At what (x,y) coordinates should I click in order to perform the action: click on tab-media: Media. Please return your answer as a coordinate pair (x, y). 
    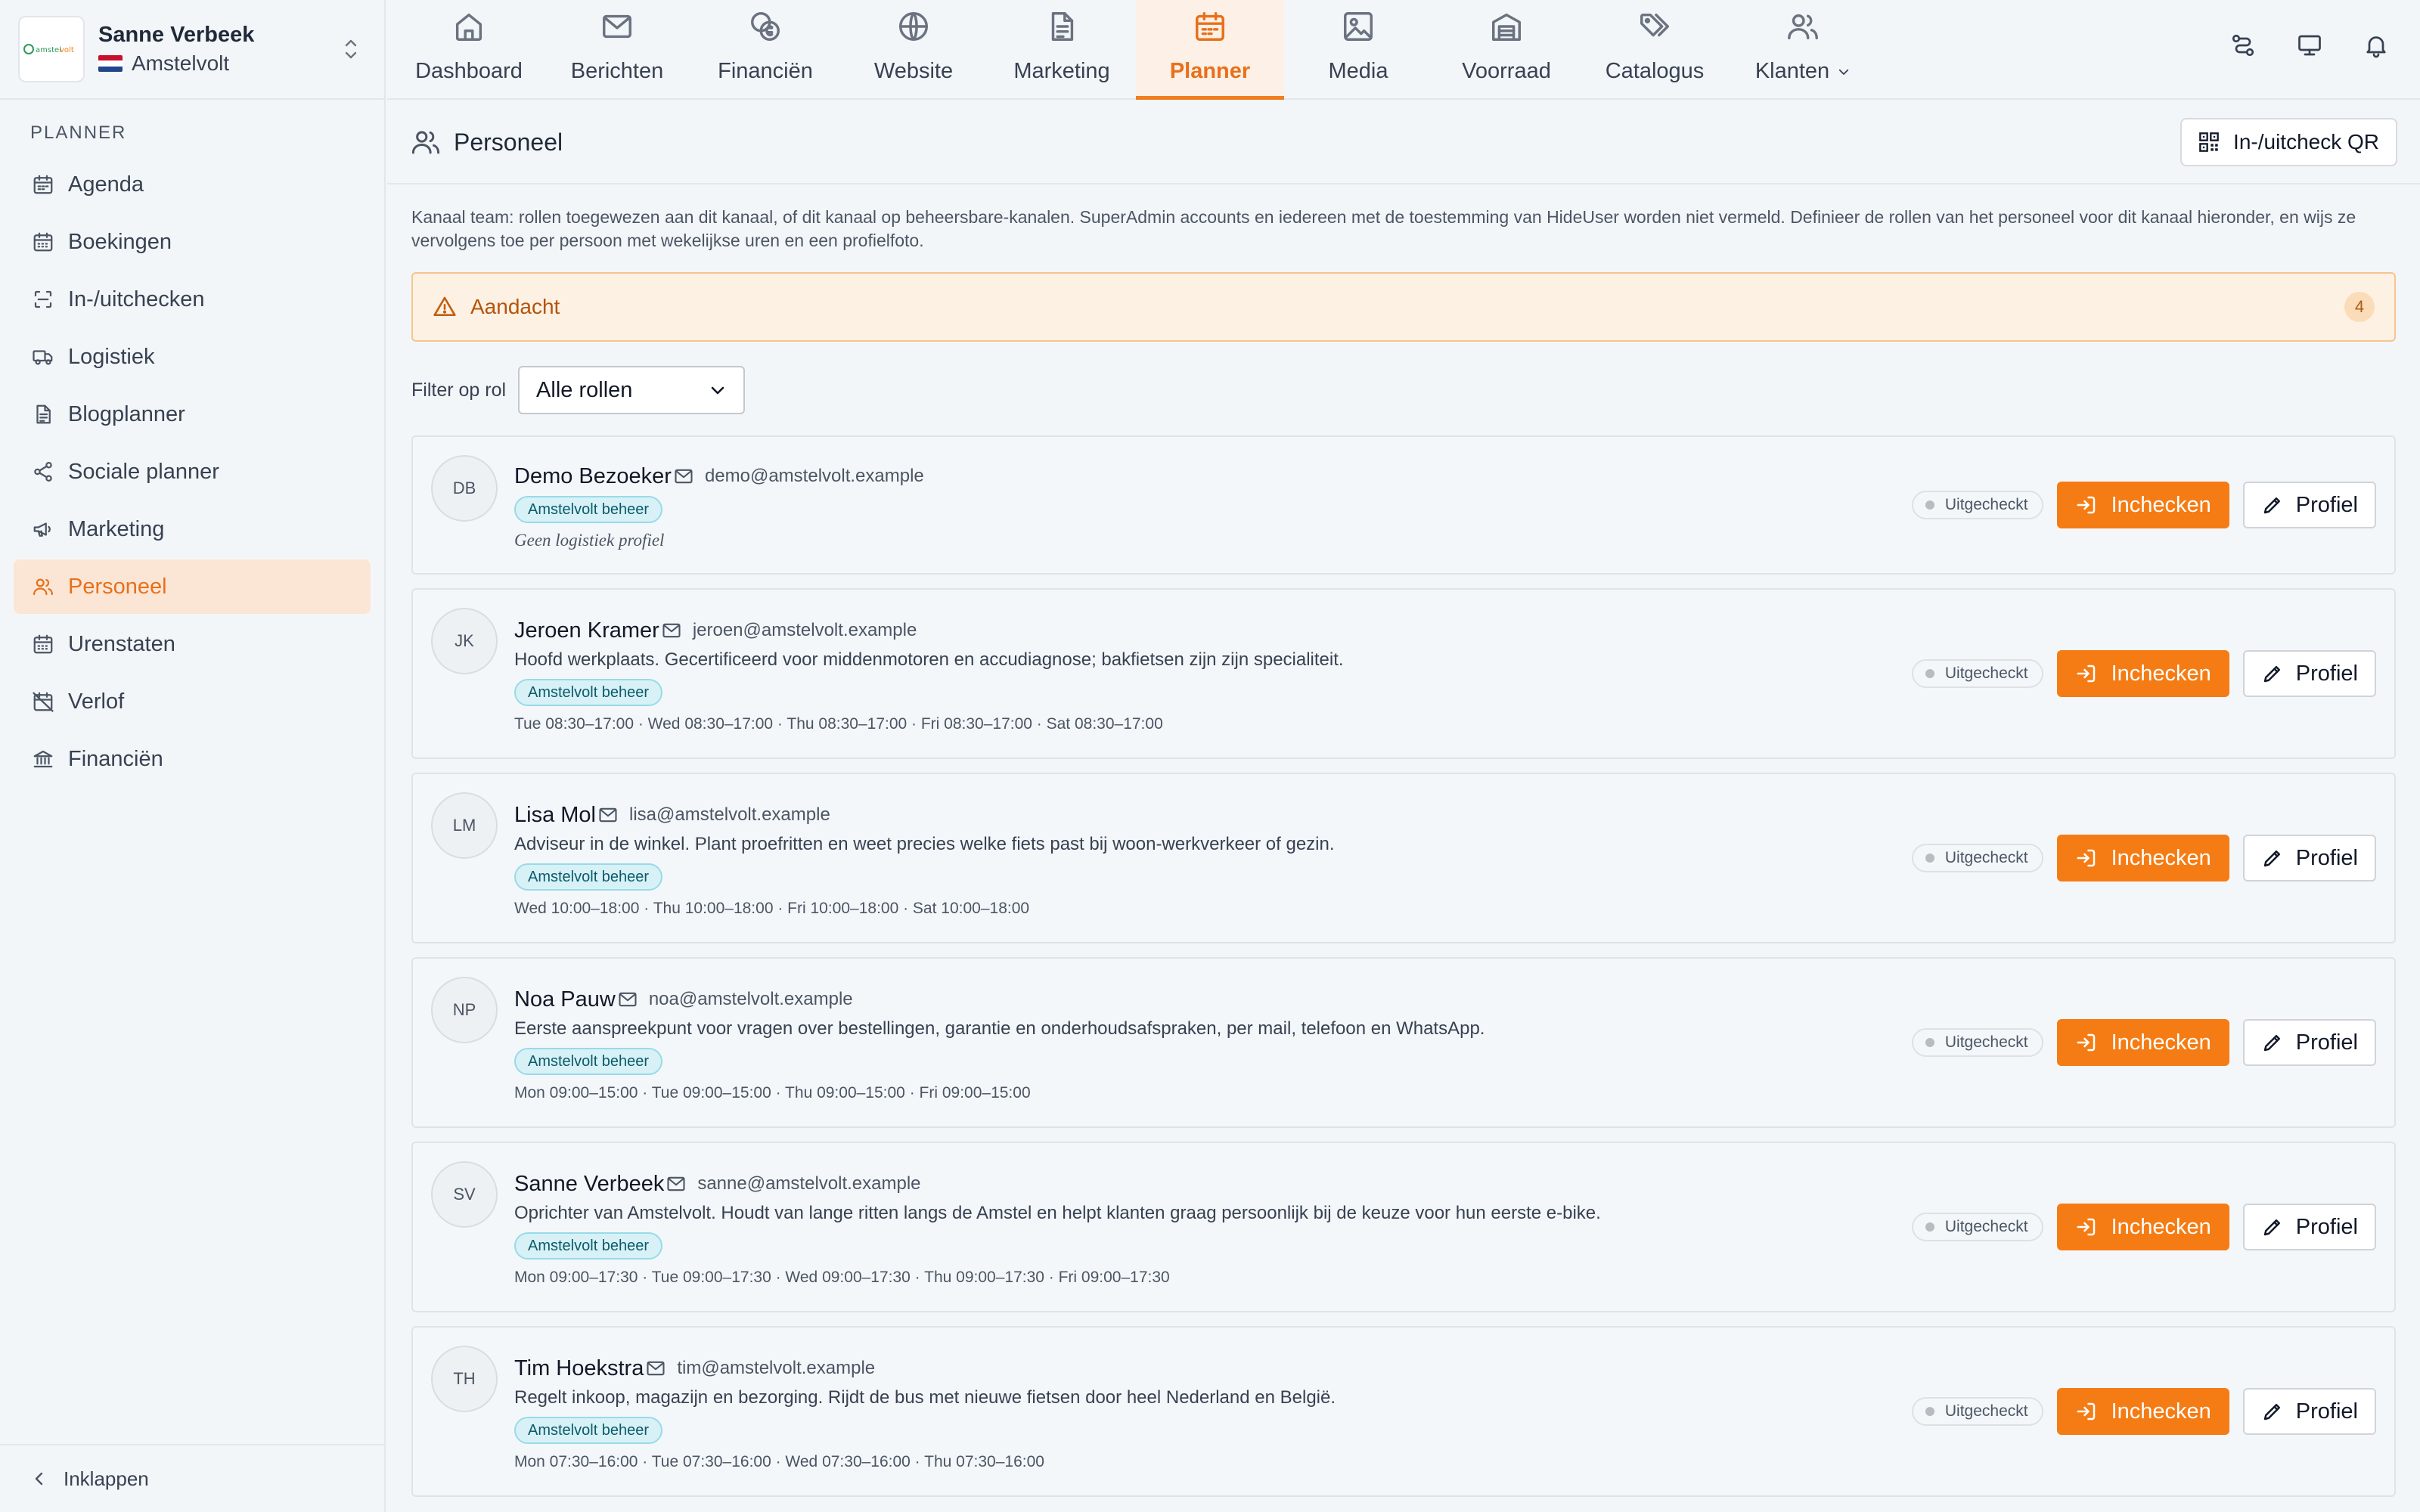
    Looking at the image, I should click on (1358, 50).